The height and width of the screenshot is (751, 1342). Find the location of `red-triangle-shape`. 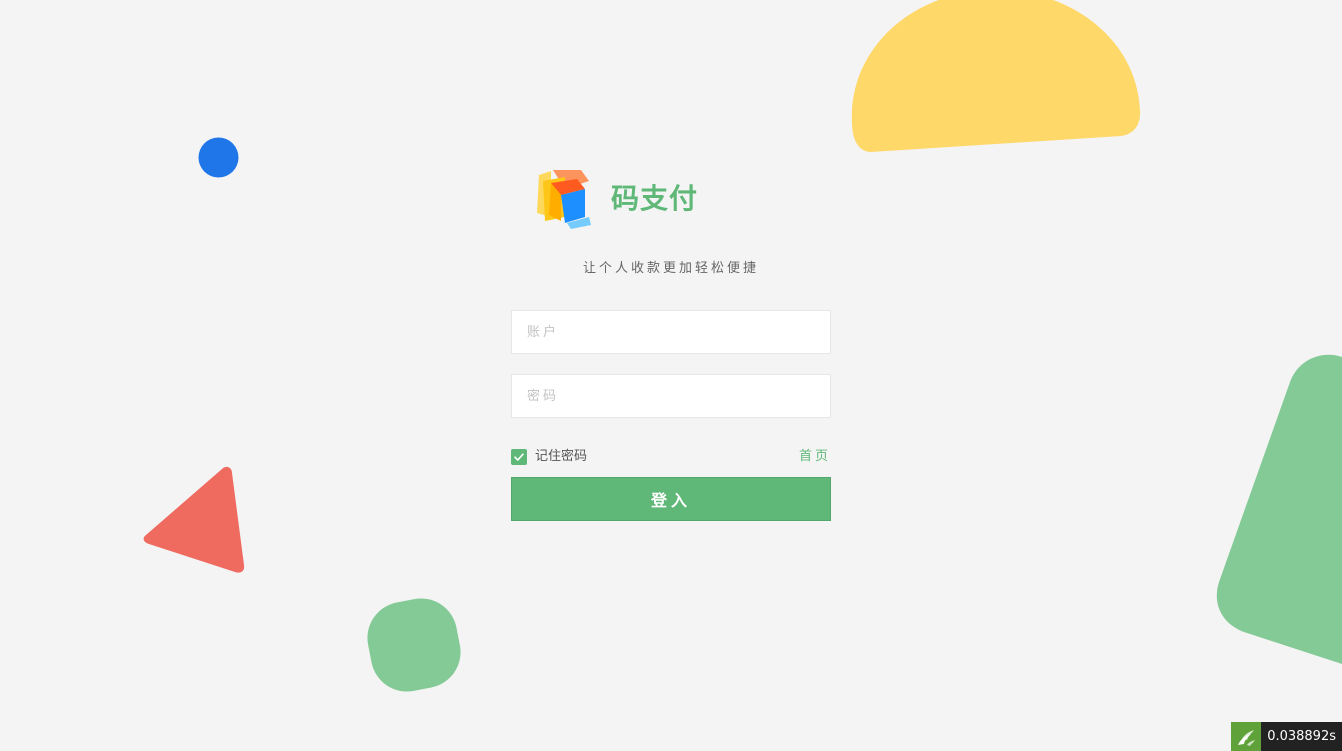

red-triangle-shape is located at coordinates (194, 519).